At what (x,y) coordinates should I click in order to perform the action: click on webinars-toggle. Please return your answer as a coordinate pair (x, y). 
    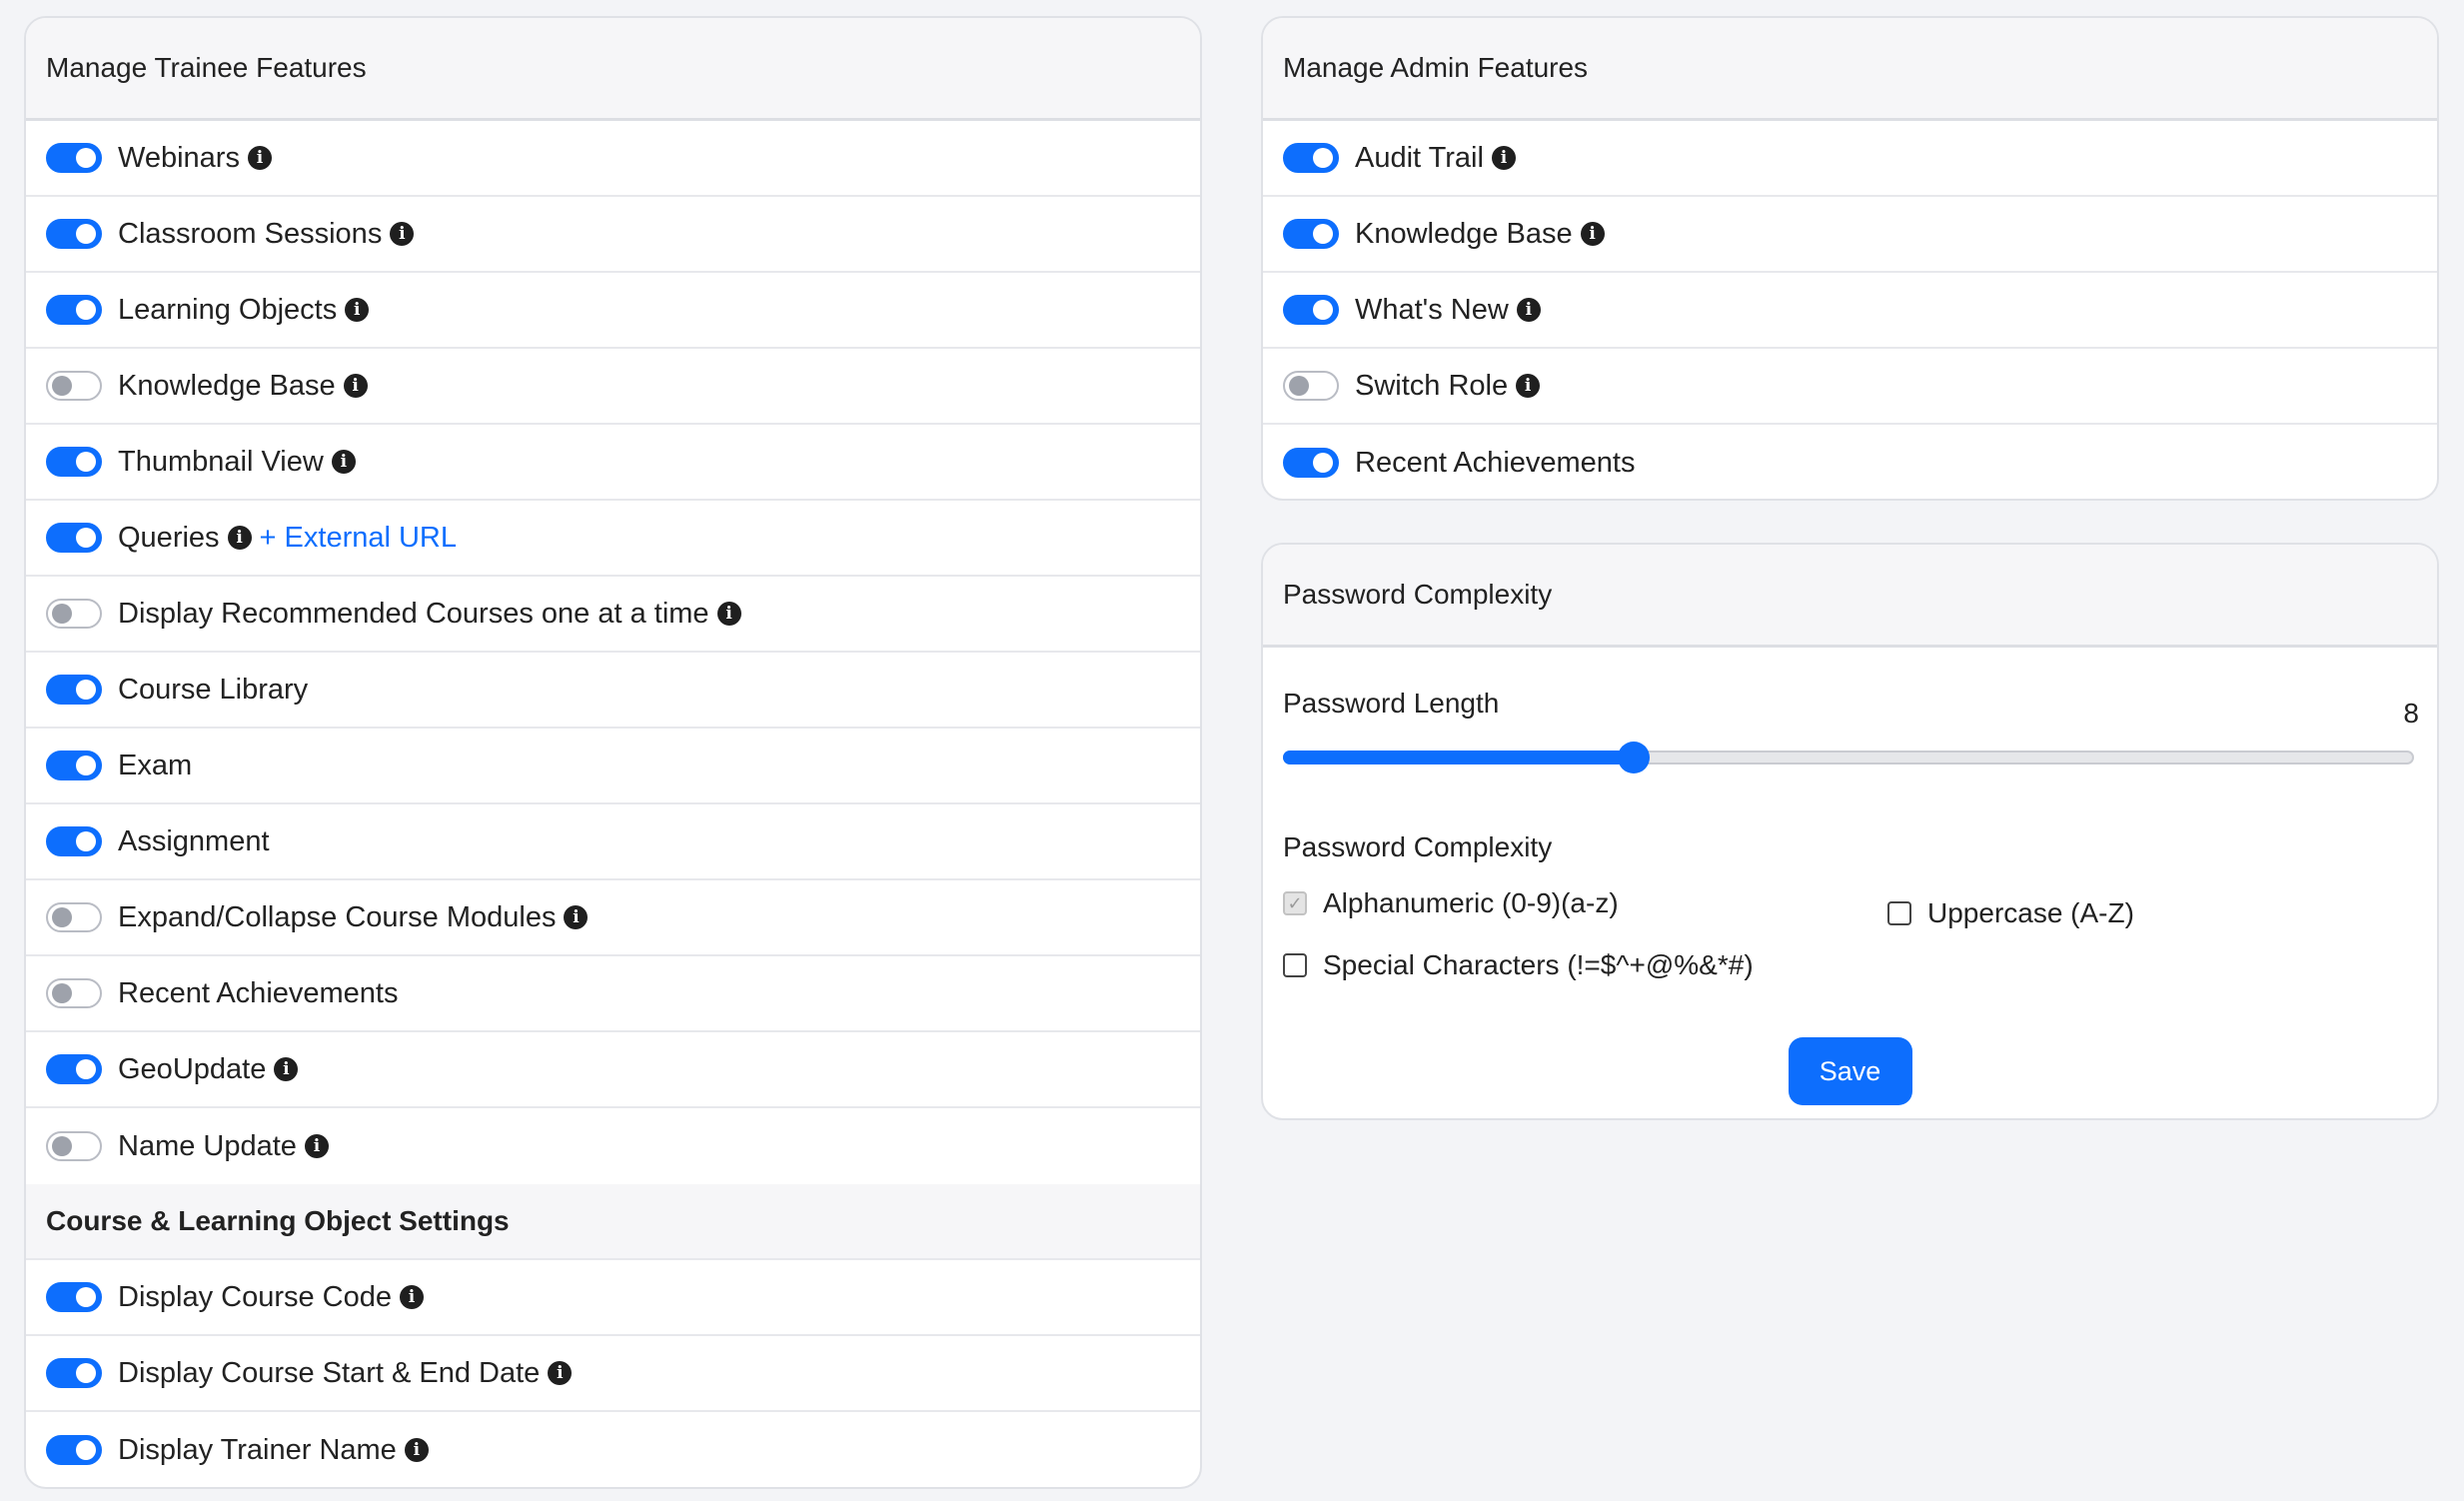
    Looking at the image, I should click on (74, 158).